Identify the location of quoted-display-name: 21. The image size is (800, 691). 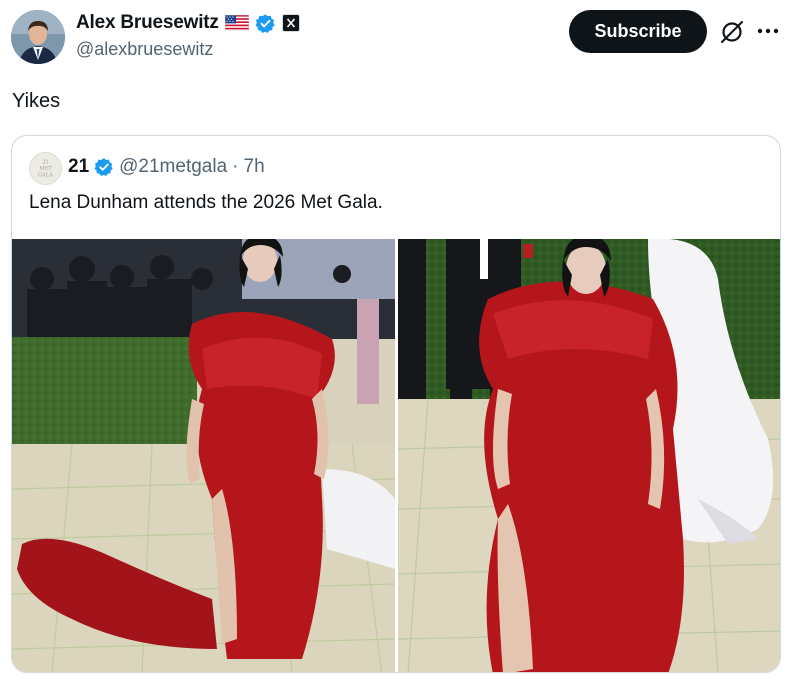
(78, 167).